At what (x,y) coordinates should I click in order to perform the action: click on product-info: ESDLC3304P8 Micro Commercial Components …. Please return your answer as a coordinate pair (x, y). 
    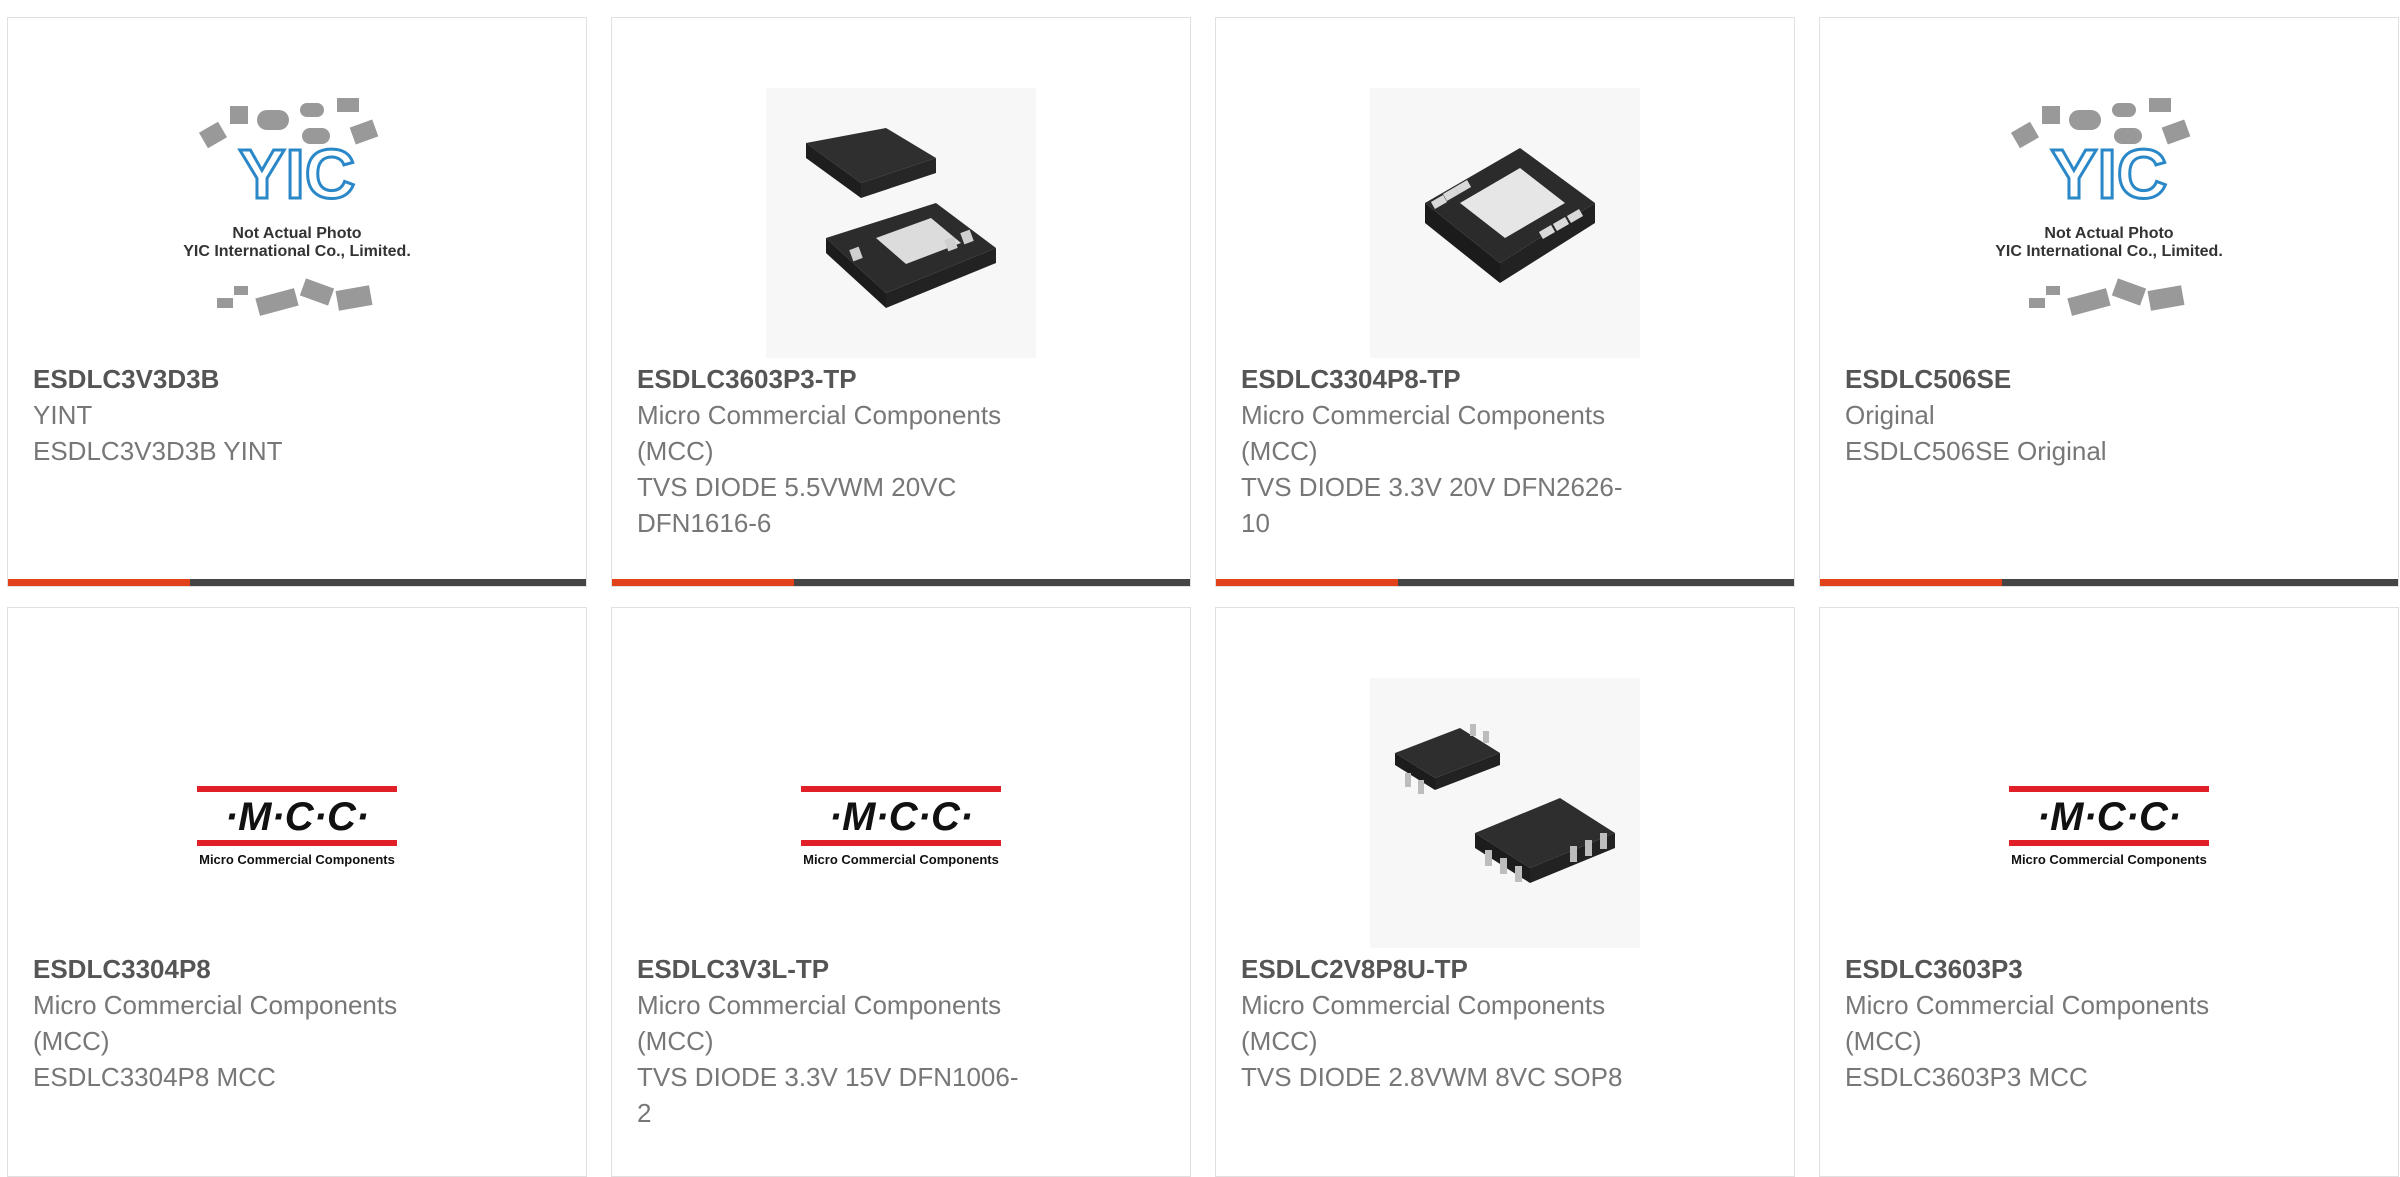
    Looking at the image, I should click on (248, 1023).